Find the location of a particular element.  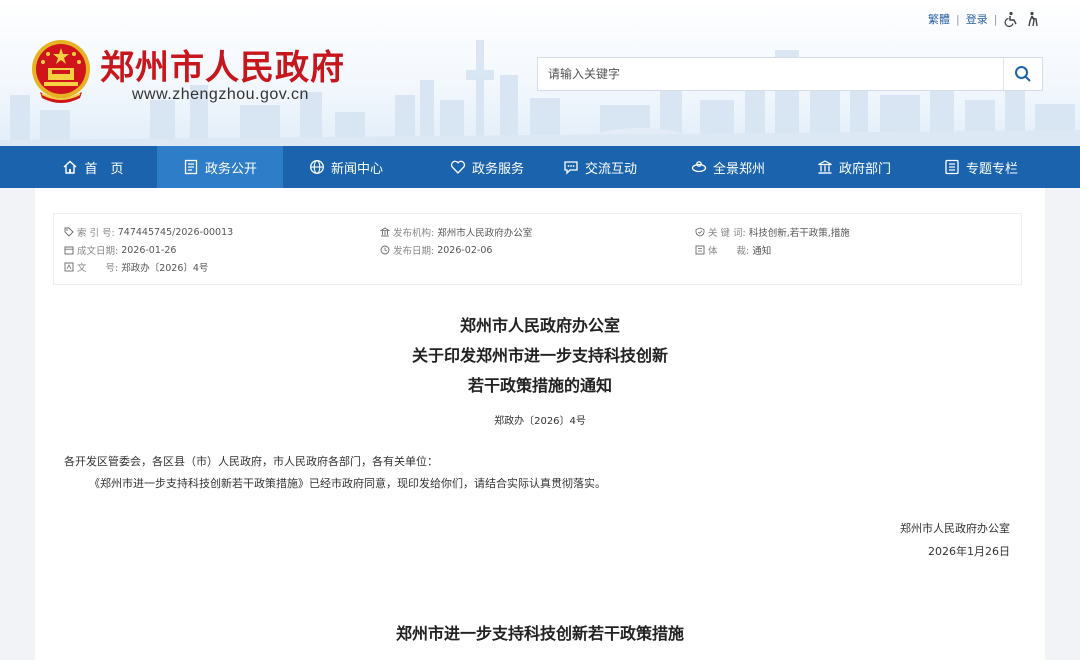

panorama-icon is located at coordinates (699, 167).